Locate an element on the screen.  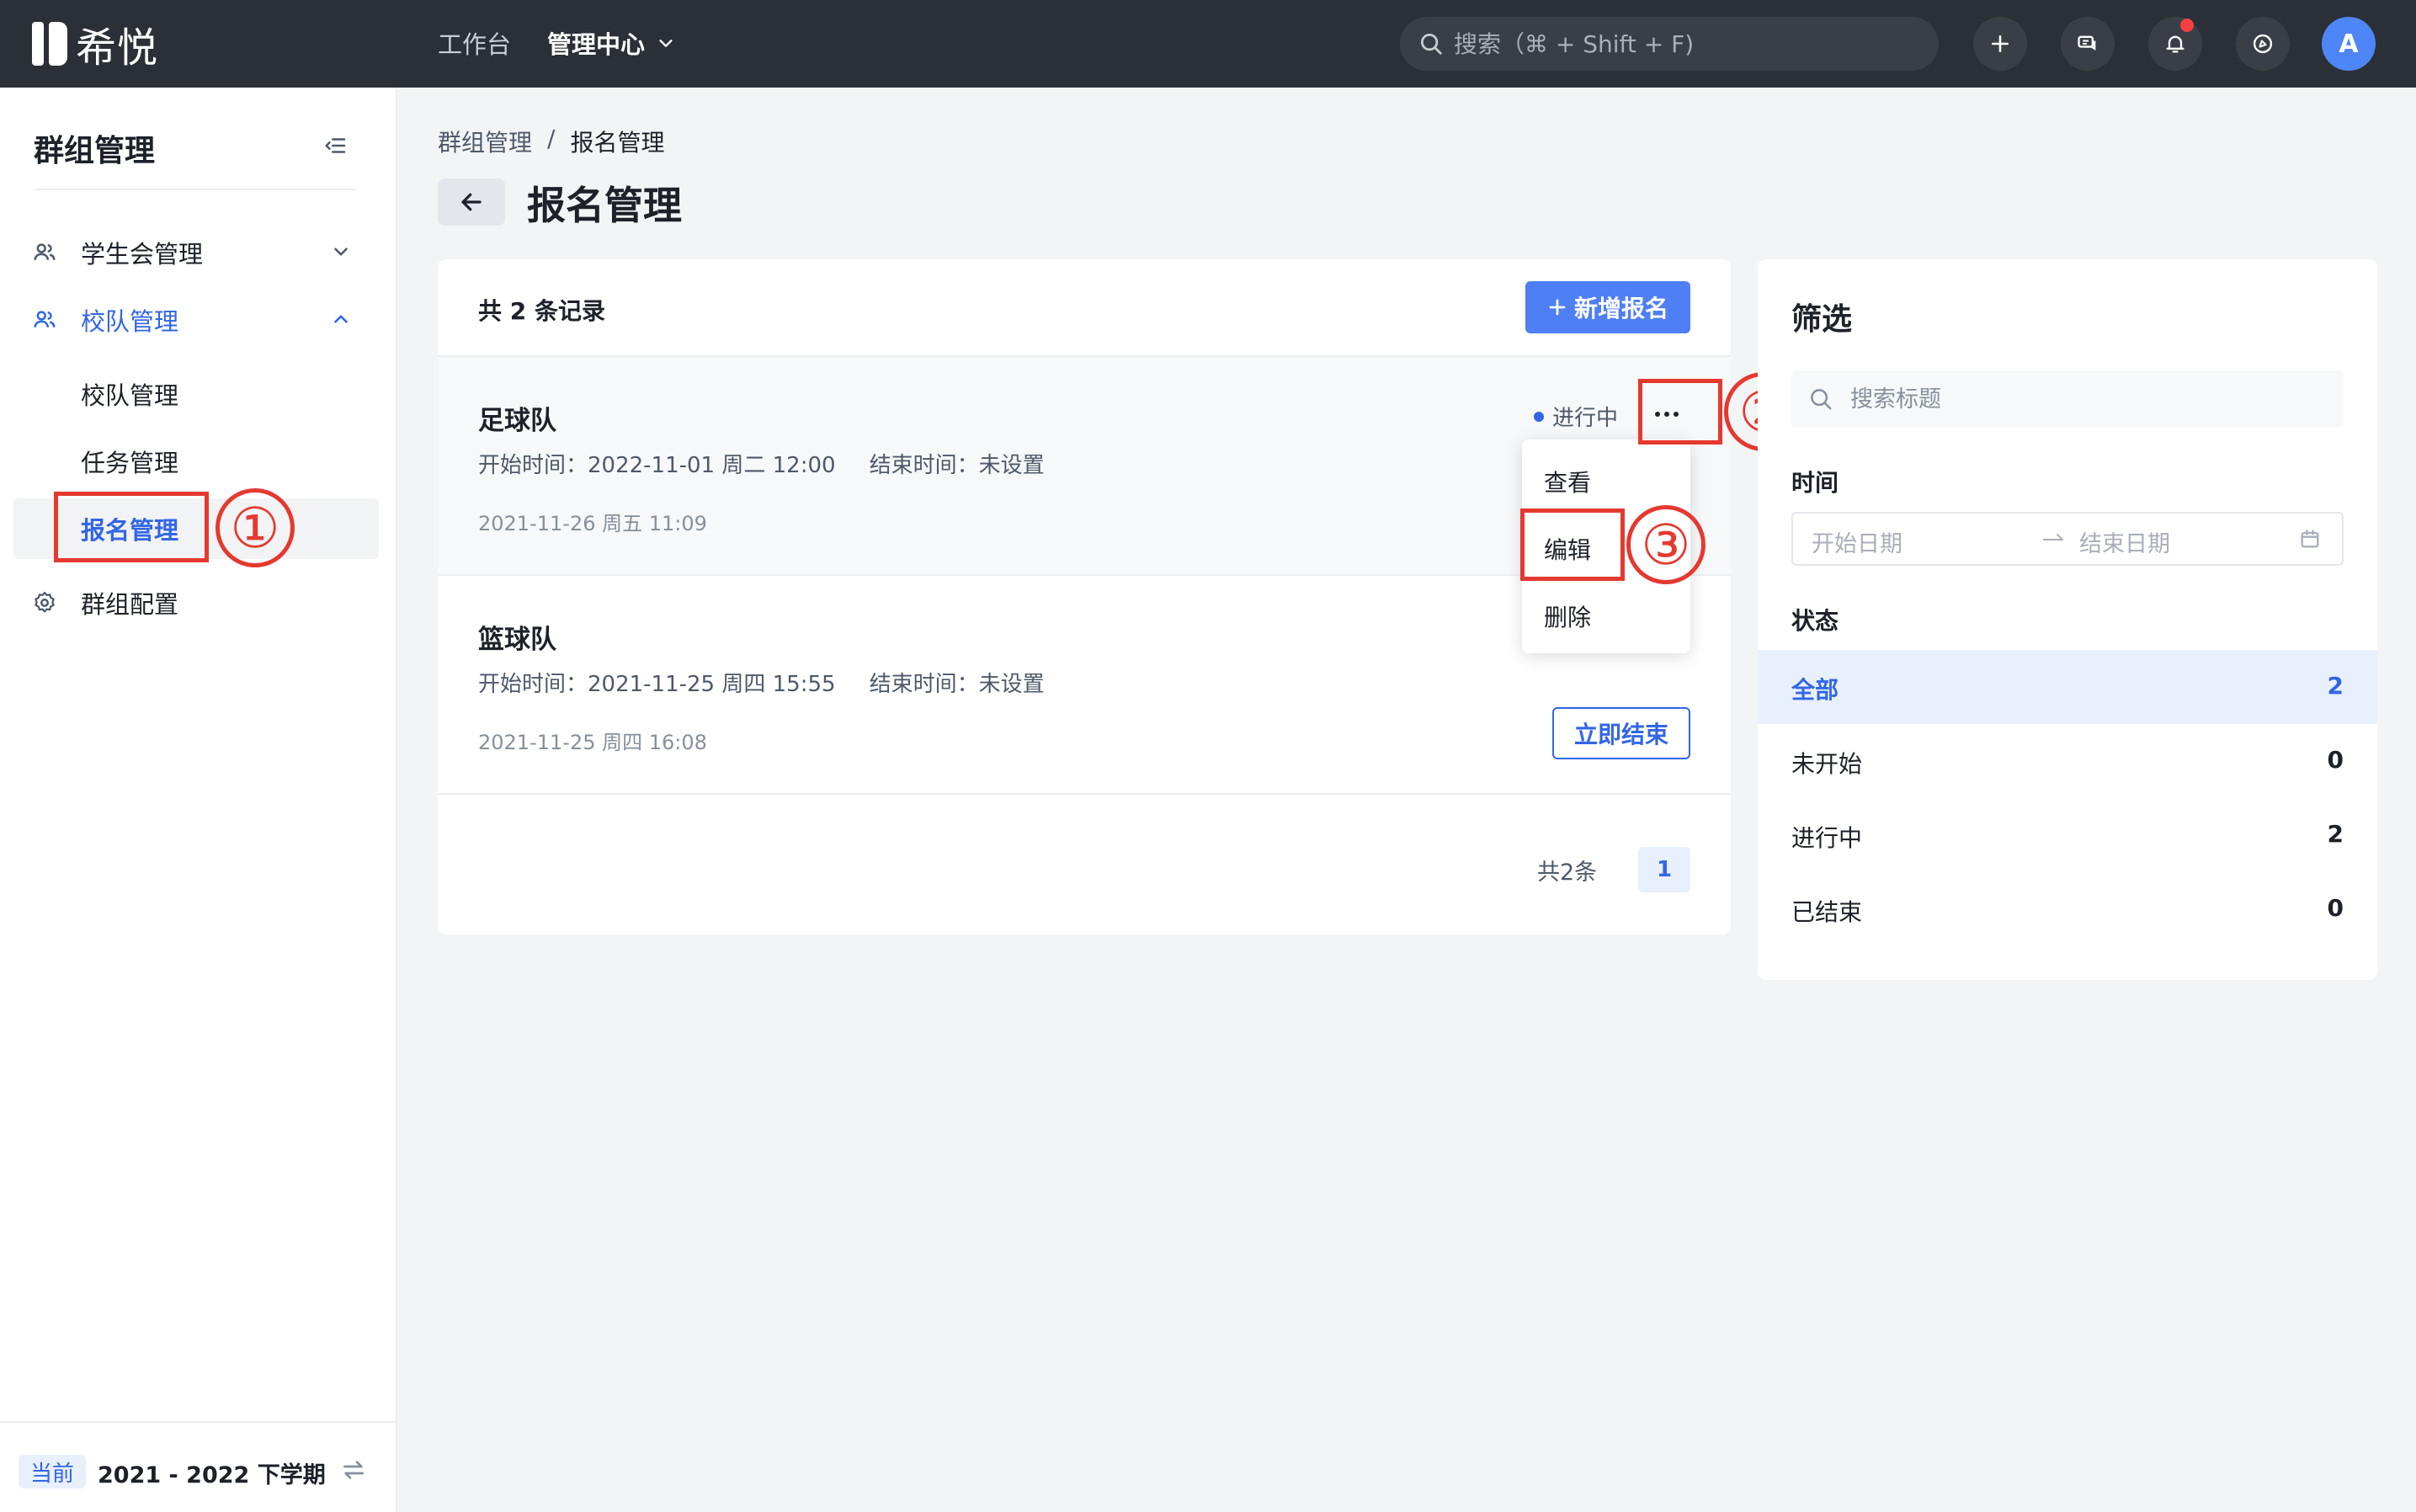
title-search-input is located at coordinates (2086, 399).